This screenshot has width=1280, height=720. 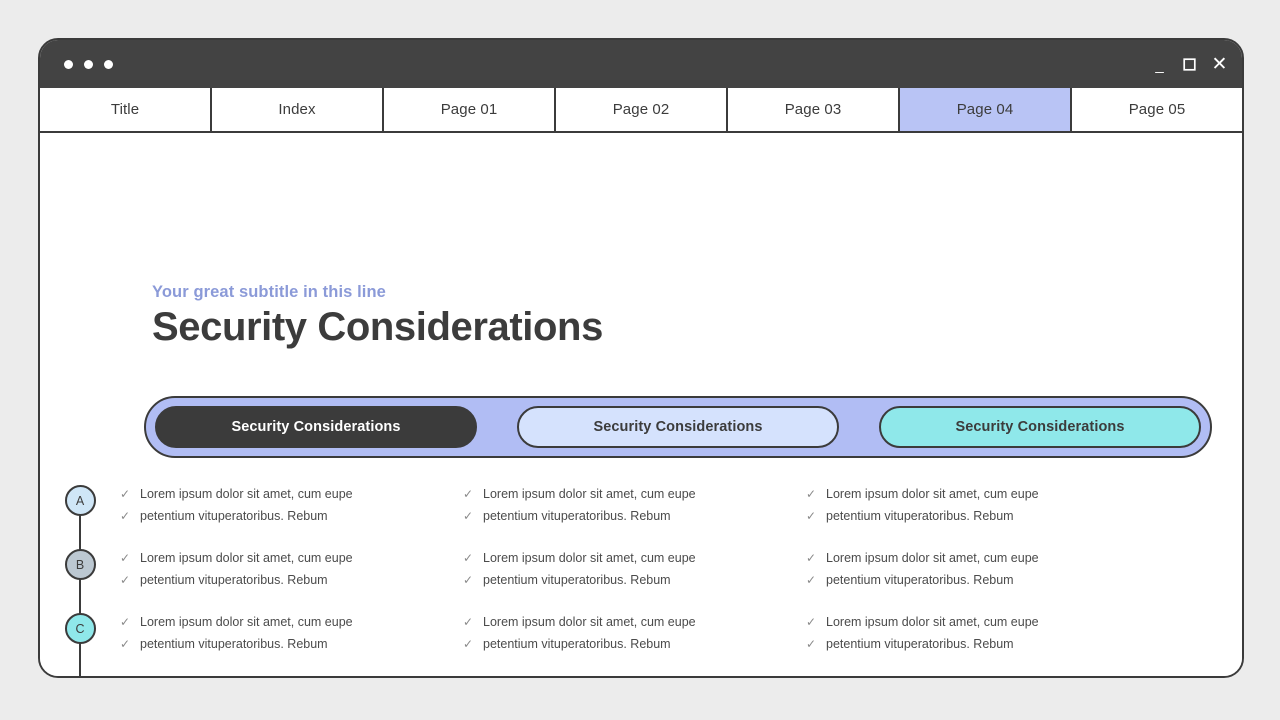 What do you see at coordinates (1159, 64) in the screenshot?
I see `minimize-icon: _` at bounding box center [1159, 64].